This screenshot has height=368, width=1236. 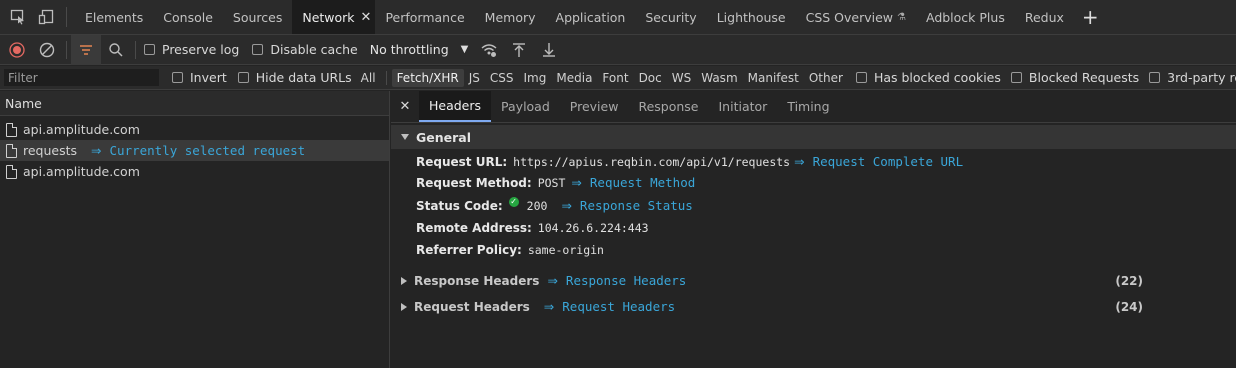 I want to click on has-blocked-cookies-checkbox: Has blocked cookies, so click(x=928, y=77).